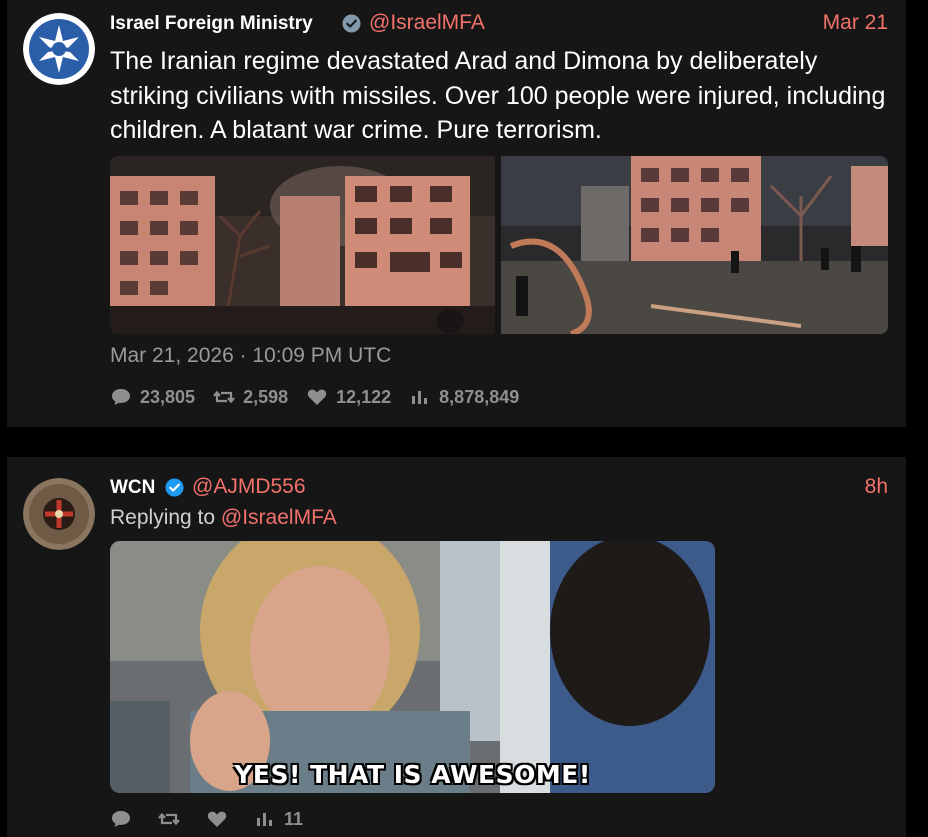 This screenshot has width=928, height=837. I want to click on gif-caption: YES! THAT IS AWESOME!, so click(412, 774).